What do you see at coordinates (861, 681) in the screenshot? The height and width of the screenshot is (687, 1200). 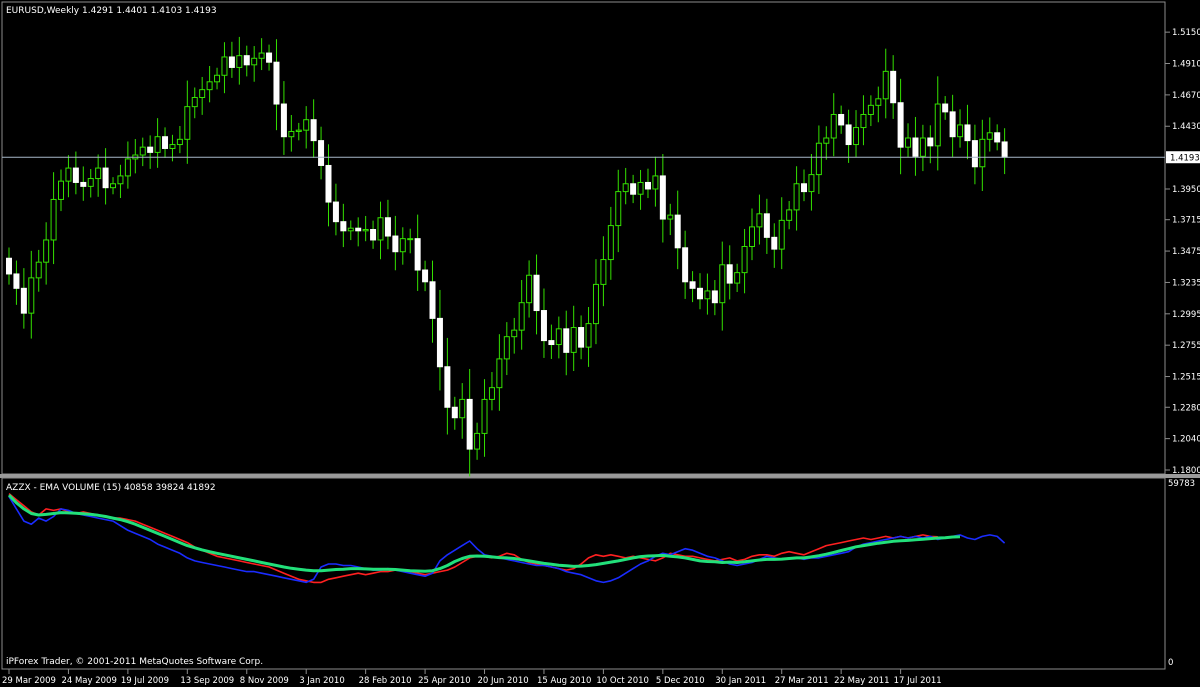 I see `time-tick-label: 22 May 2011` at bounding box center [861, 681].